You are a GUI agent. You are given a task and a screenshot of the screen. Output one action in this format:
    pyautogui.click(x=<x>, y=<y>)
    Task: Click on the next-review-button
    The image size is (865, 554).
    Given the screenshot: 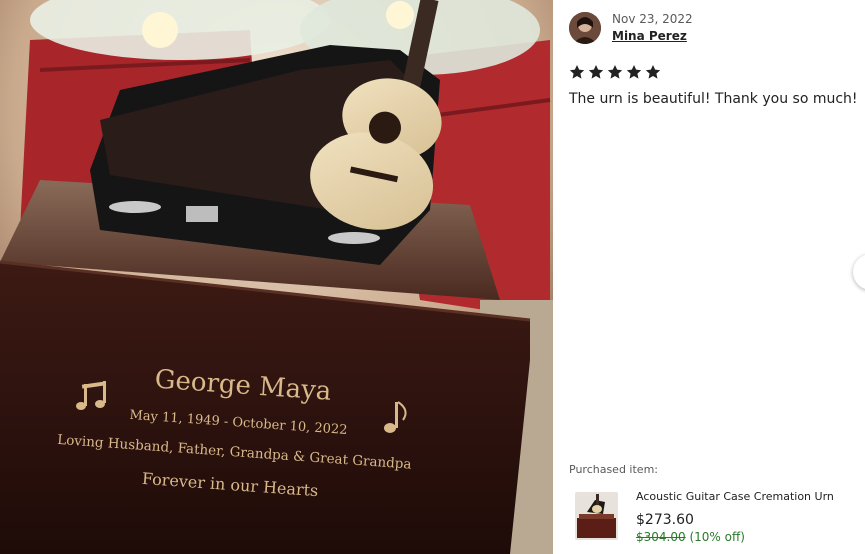 What is the action you would take?
    pyautogui.click(x=859, y=272)
    